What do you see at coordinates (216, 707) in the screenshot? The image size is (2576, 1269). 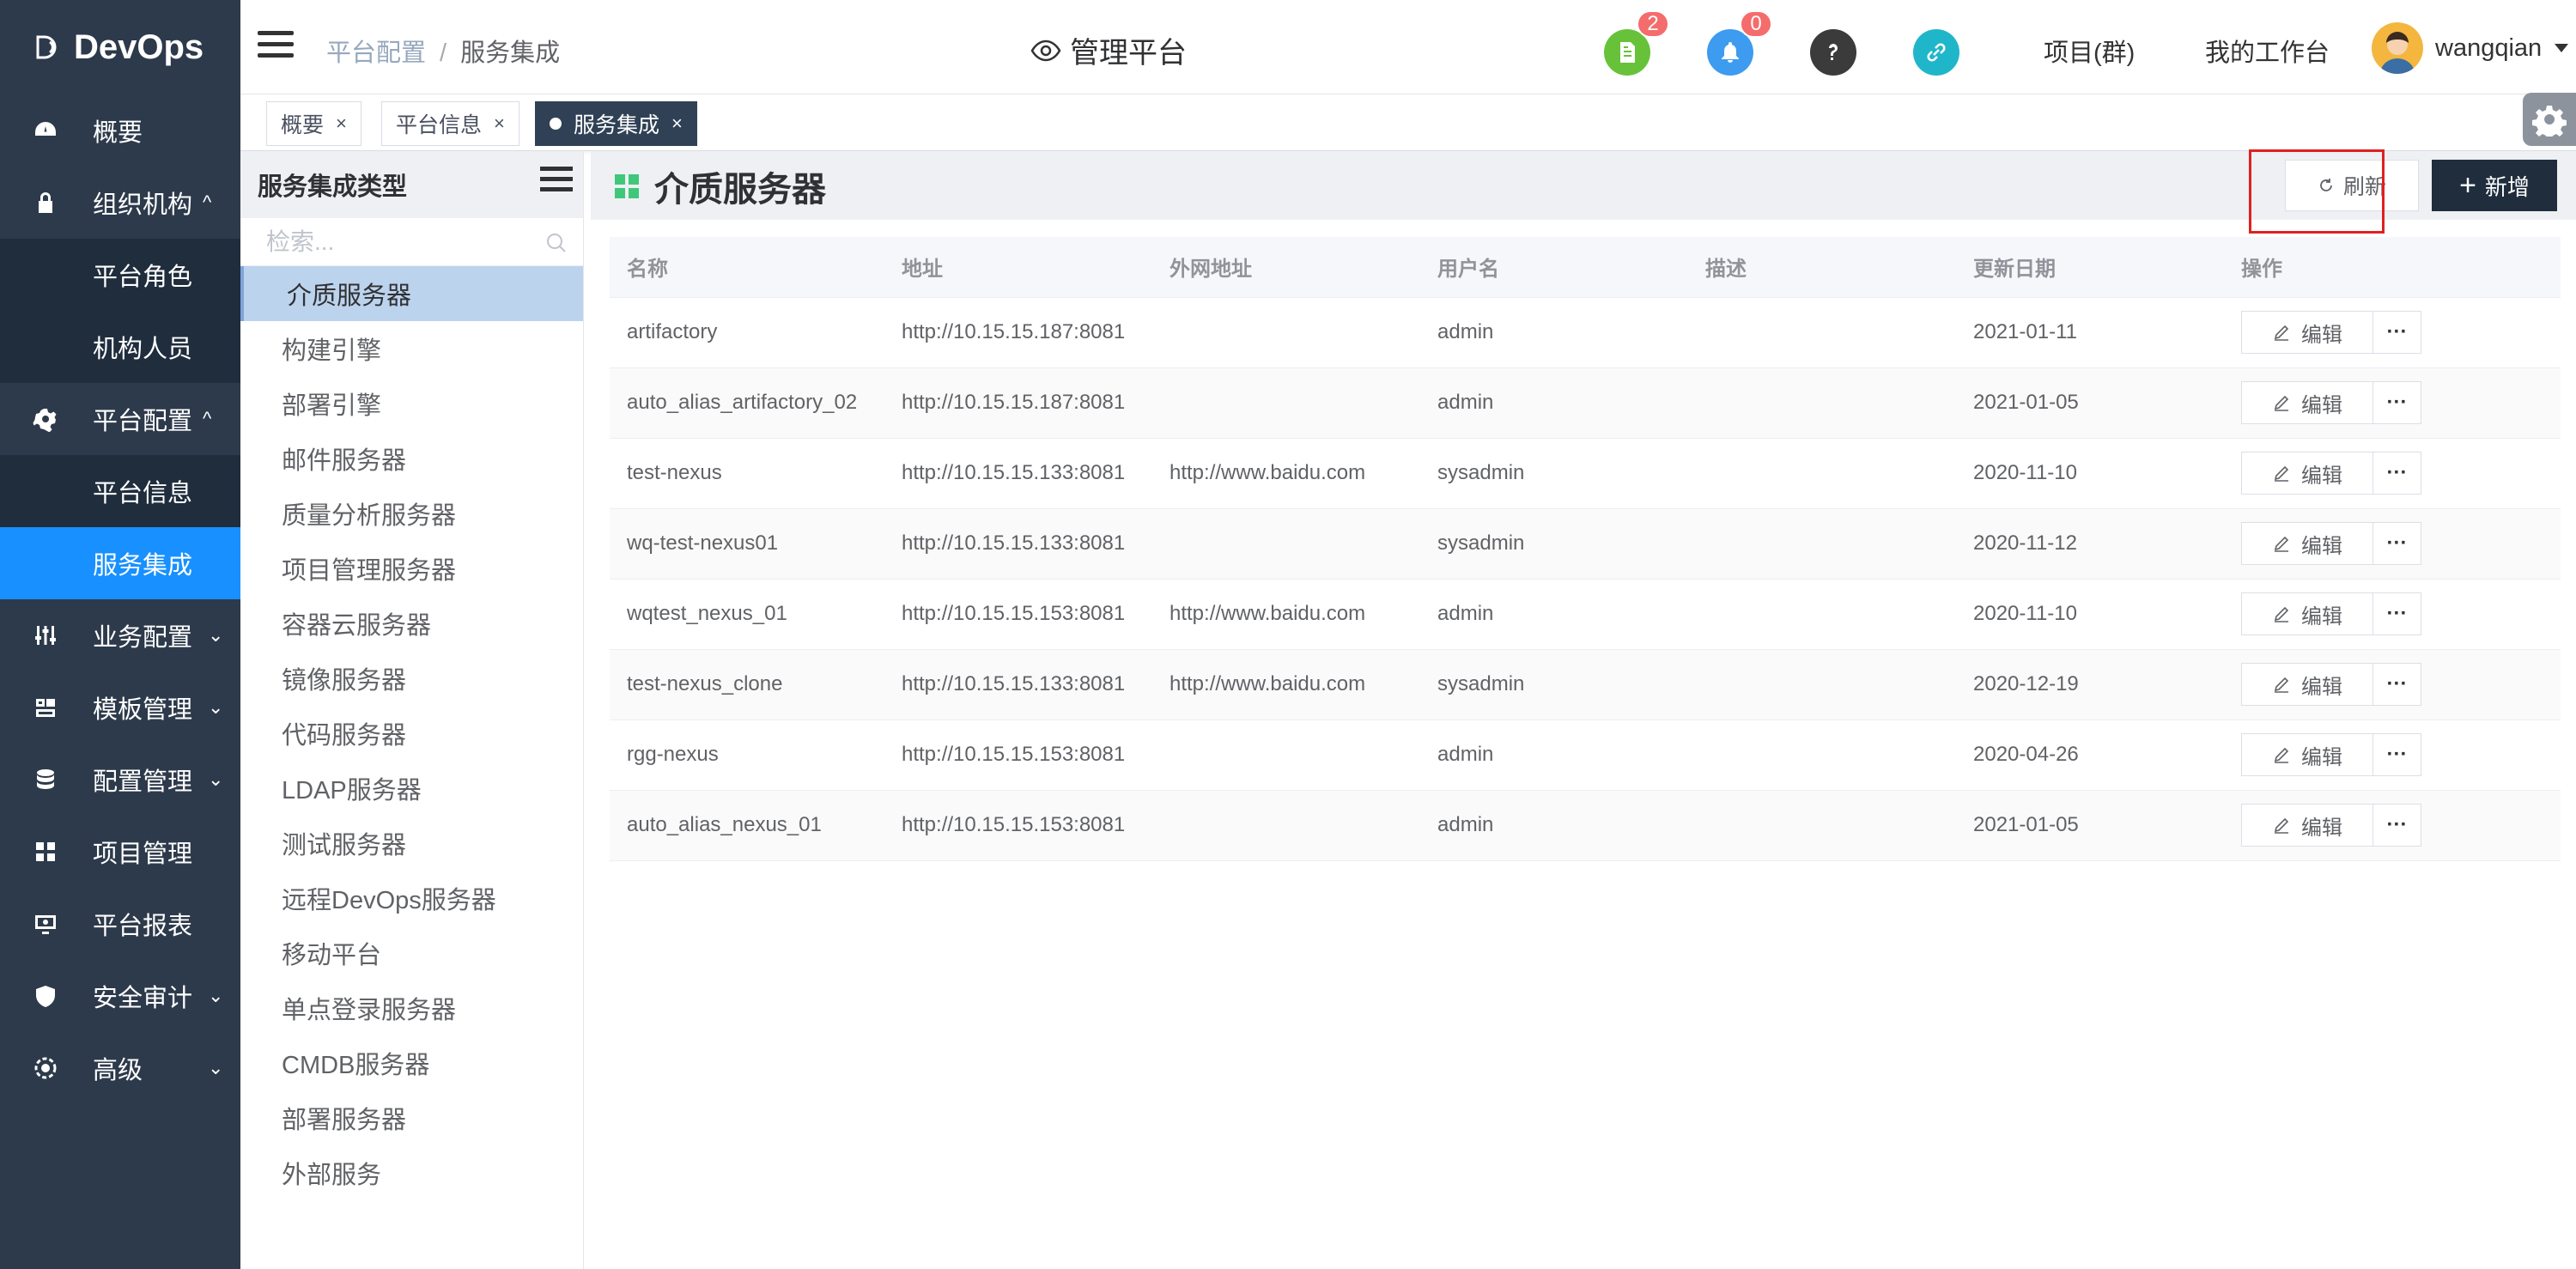 I see `chevron-down-icon: ⌄` at bounding box center [216, 707].